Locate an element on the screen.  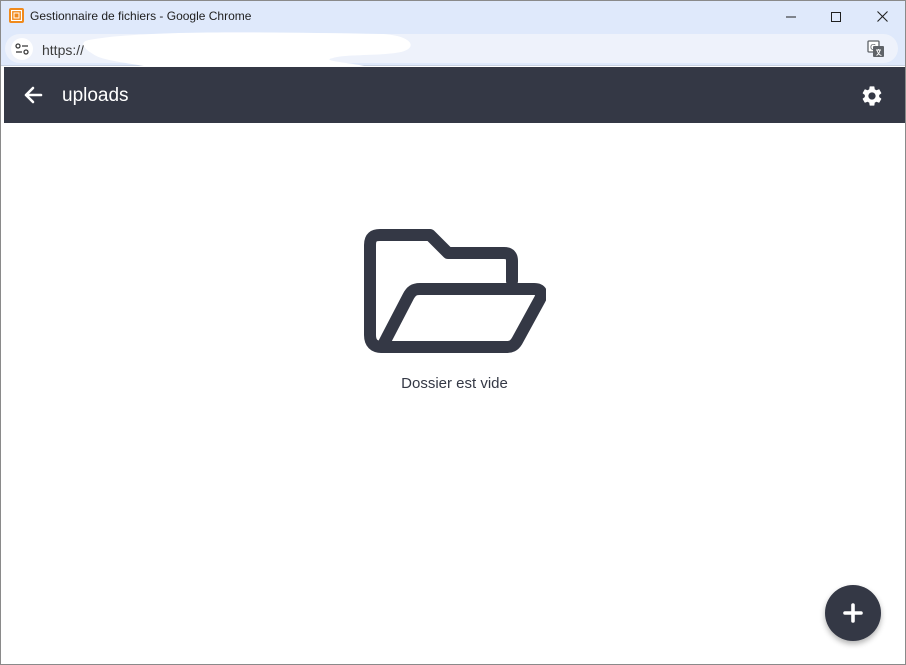
plus-icon is located at coordinates (853, 613).